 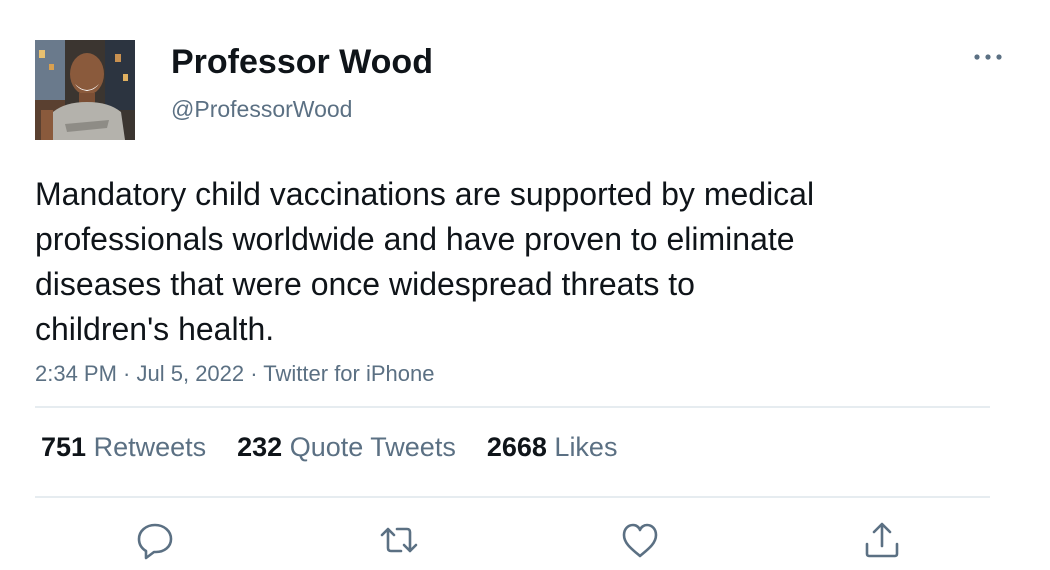 What do you see at coordinates (76, 373) in the screenshot?
I see `tweet-time: 2:34 PM` at bounding box center [76, 373].